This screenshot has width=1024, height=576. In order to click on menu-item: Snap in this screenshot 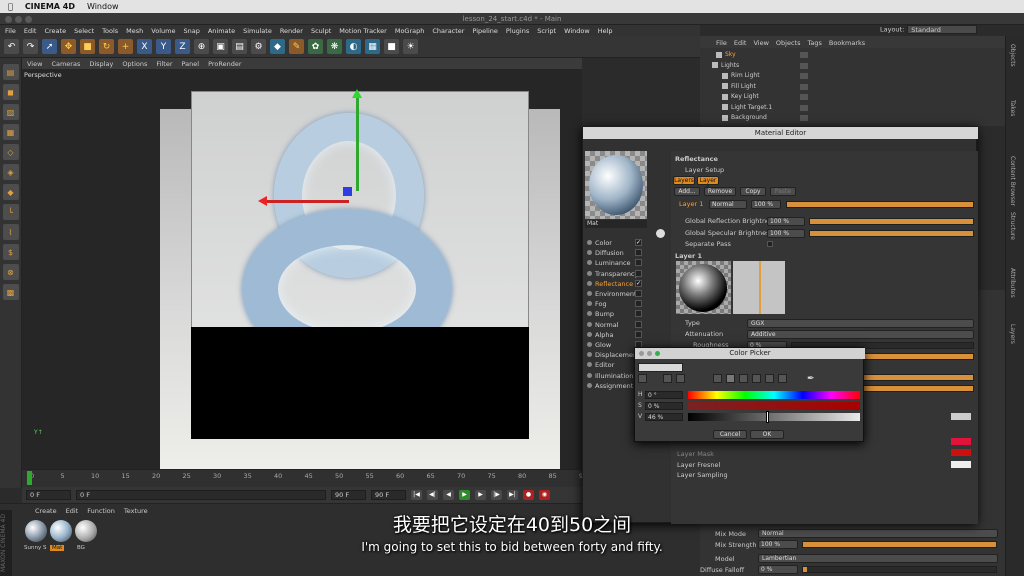, I will do `click(191, 31)`.